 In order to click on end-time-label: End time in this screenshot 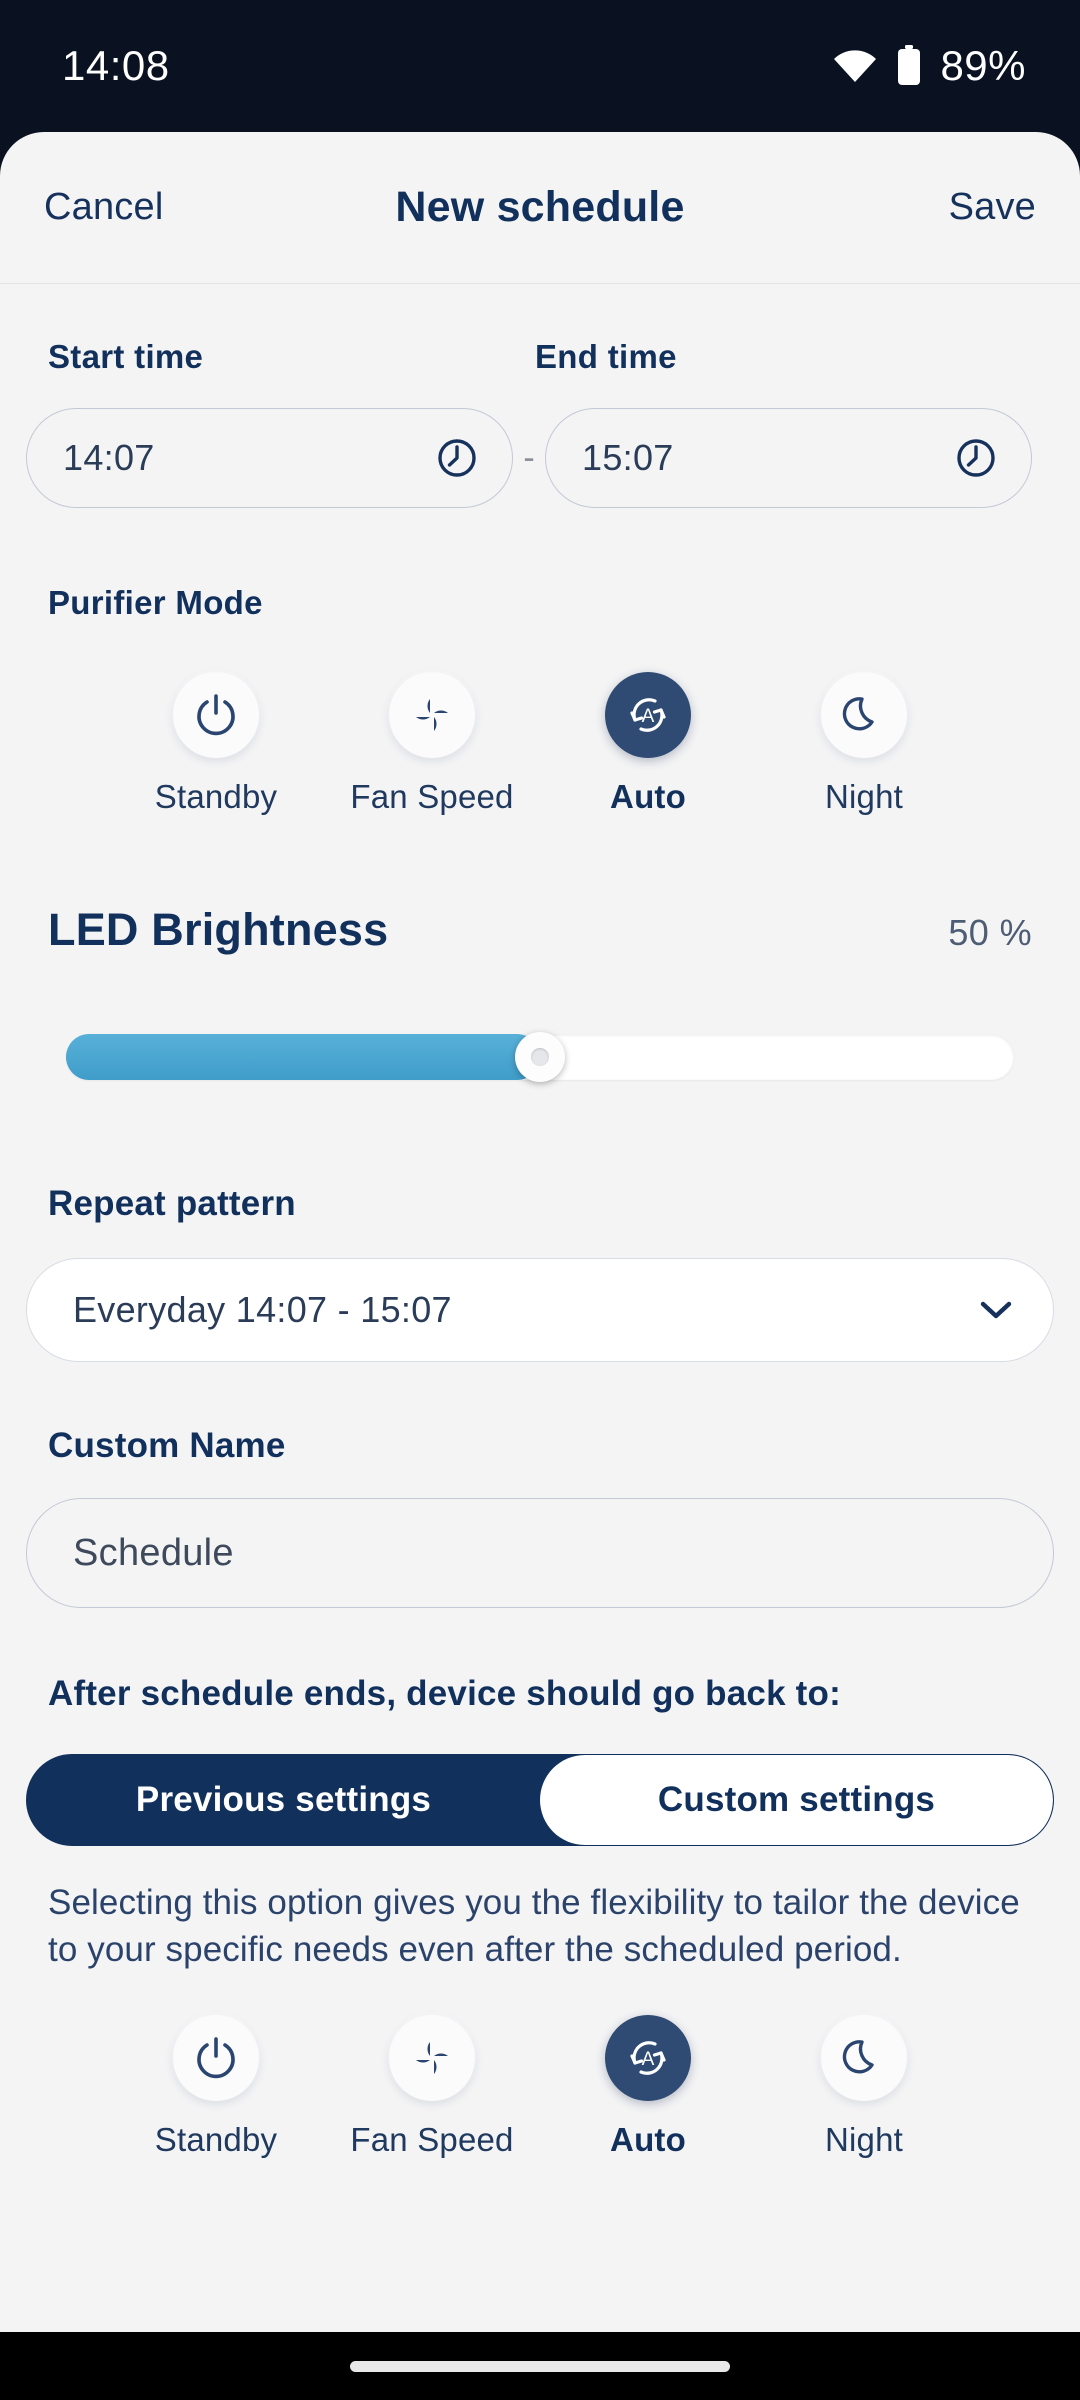, I will do `click(606, 356)`.